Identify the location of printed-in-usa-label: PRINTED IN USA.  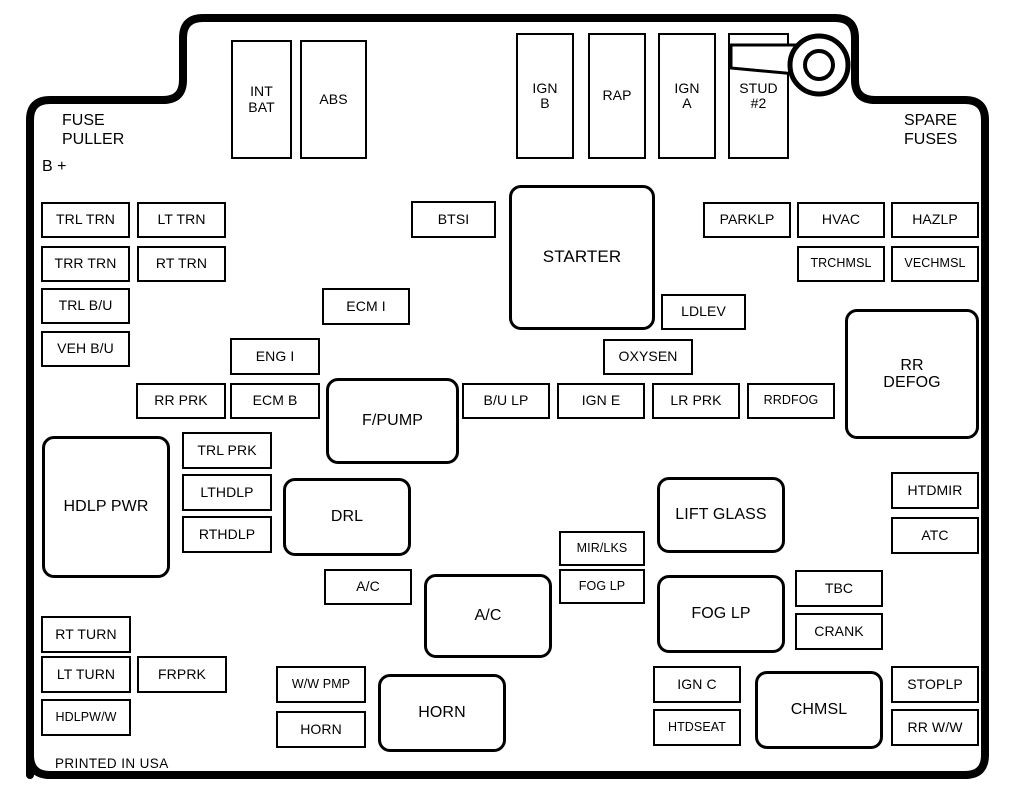
(112, 763).